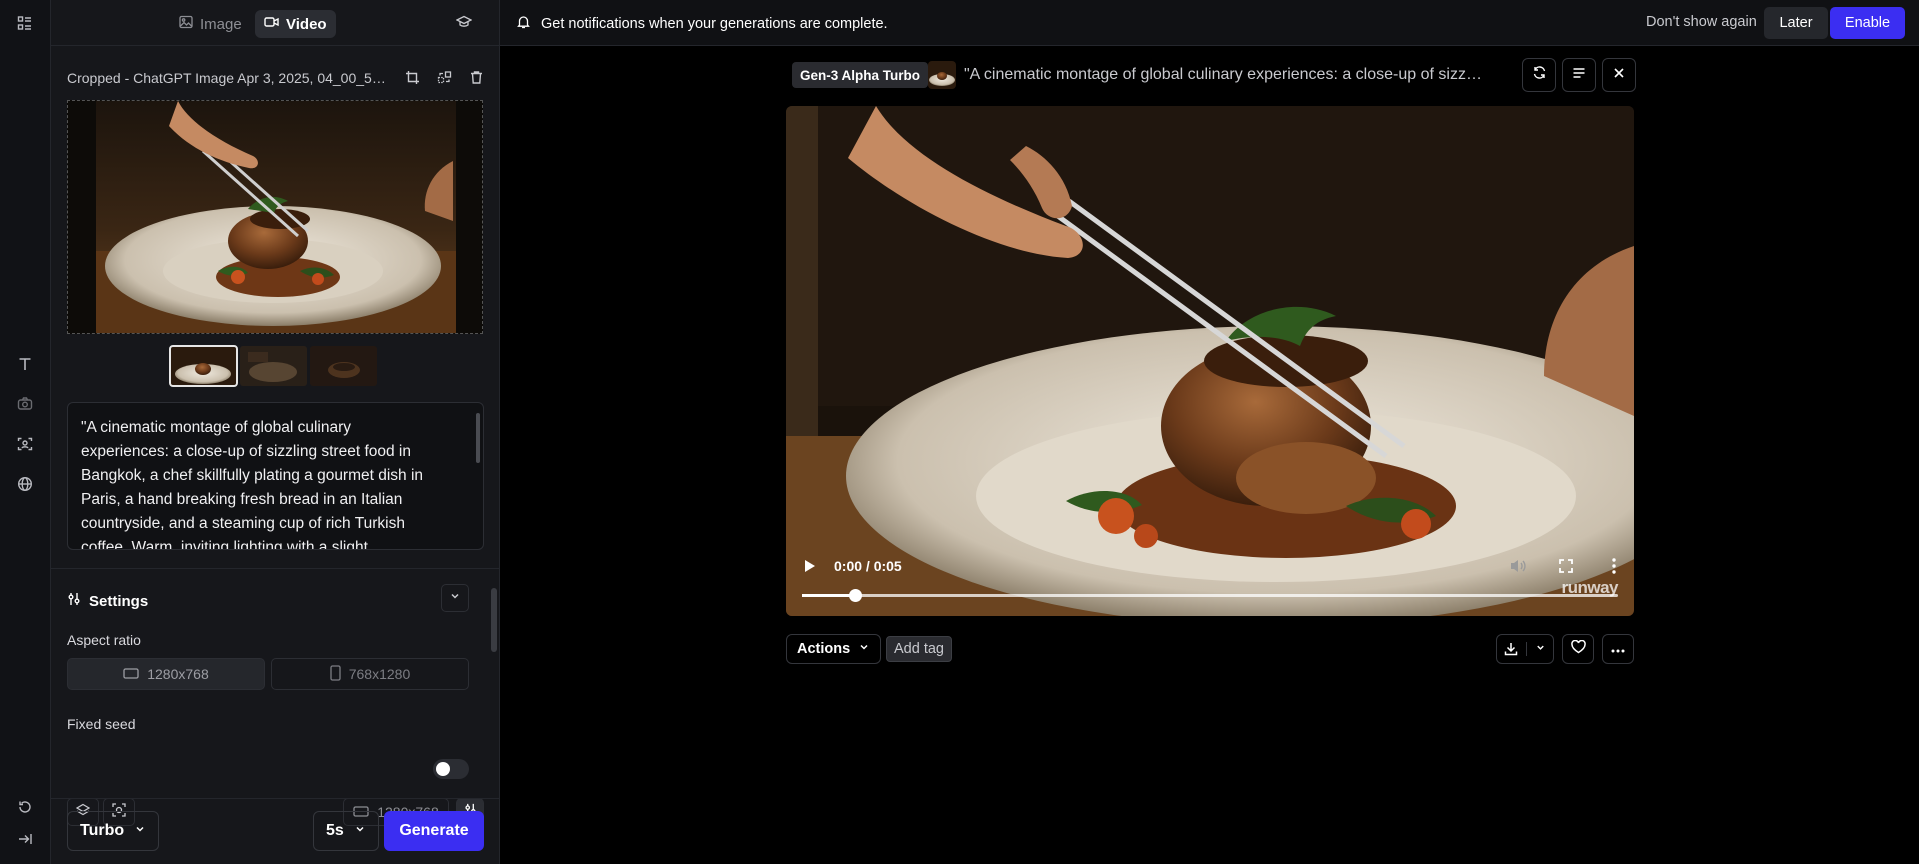  I want to click on text-icon, so click(25, 364).